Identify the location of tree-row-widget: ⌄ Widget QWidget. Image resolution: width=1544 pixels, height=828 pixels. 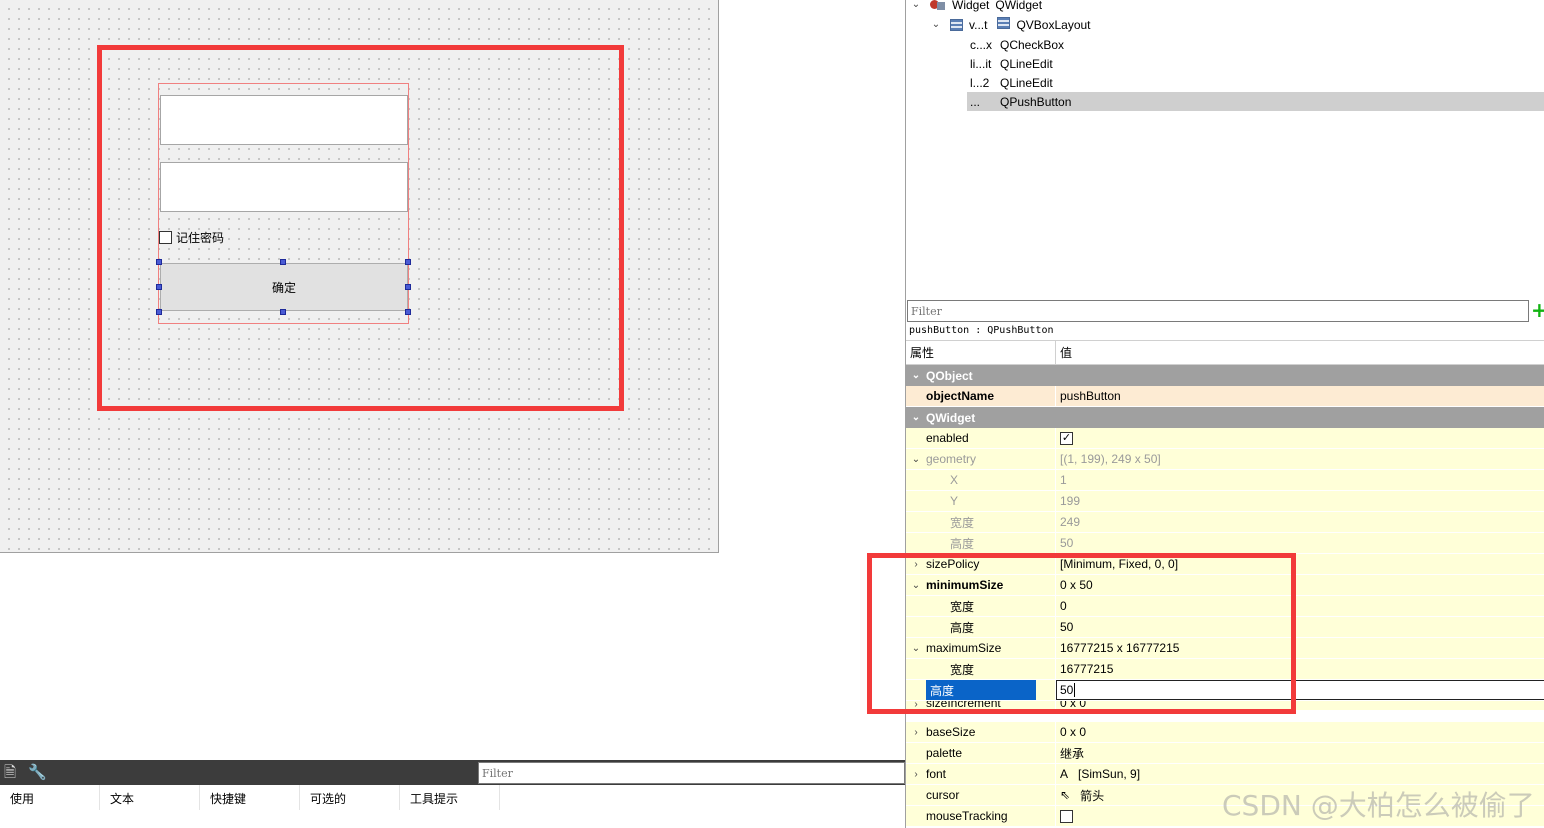
(1225, 7).